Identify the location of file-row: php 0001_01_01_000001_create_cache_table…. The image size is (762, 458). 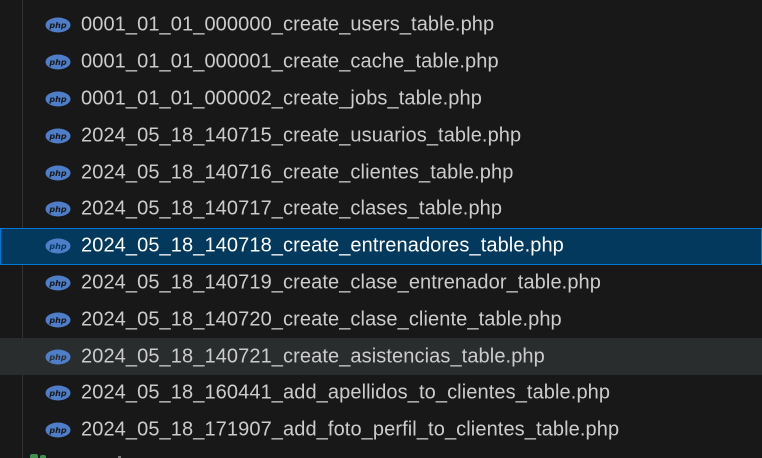
(381, 62).